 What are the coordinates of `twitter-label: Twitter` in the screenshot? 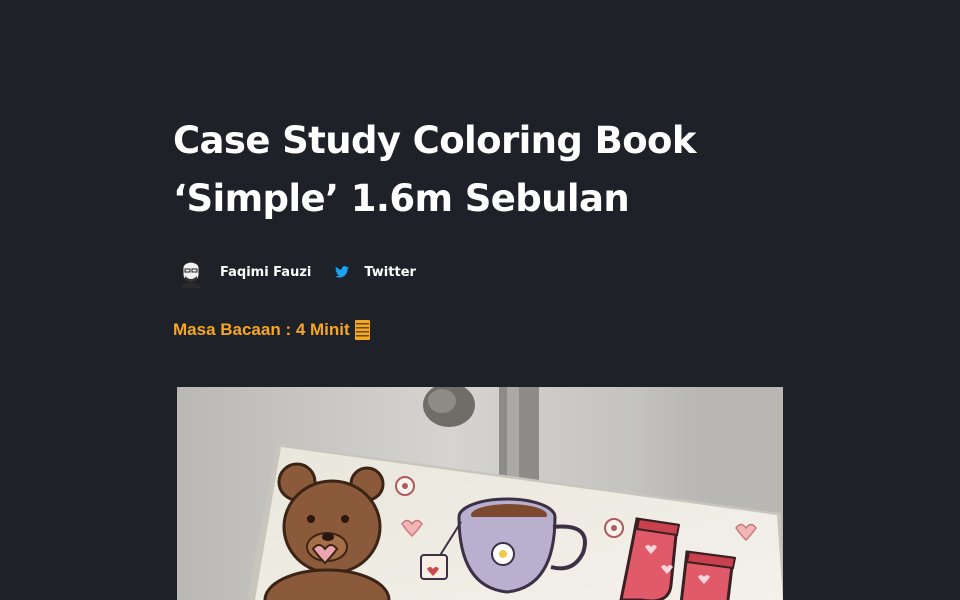 It's located at (390, 272).